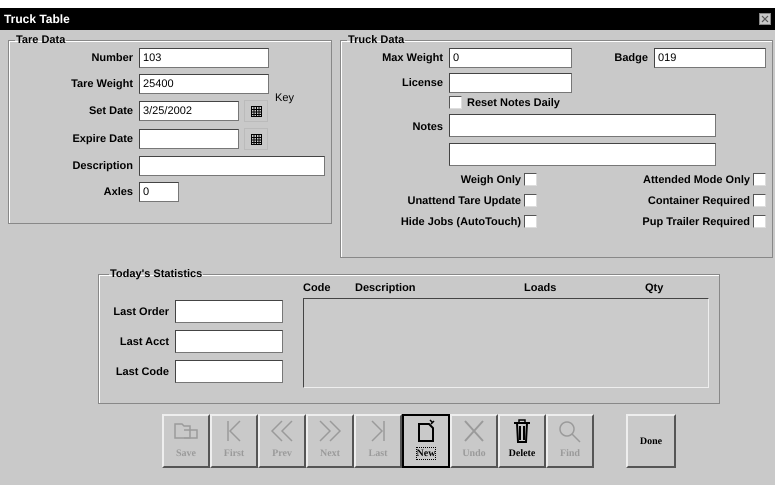 This screenshot has width=775, height=485. Describe the element at coordinates (651, 441) in the screenshot. I see `done-button: Done` at that location.